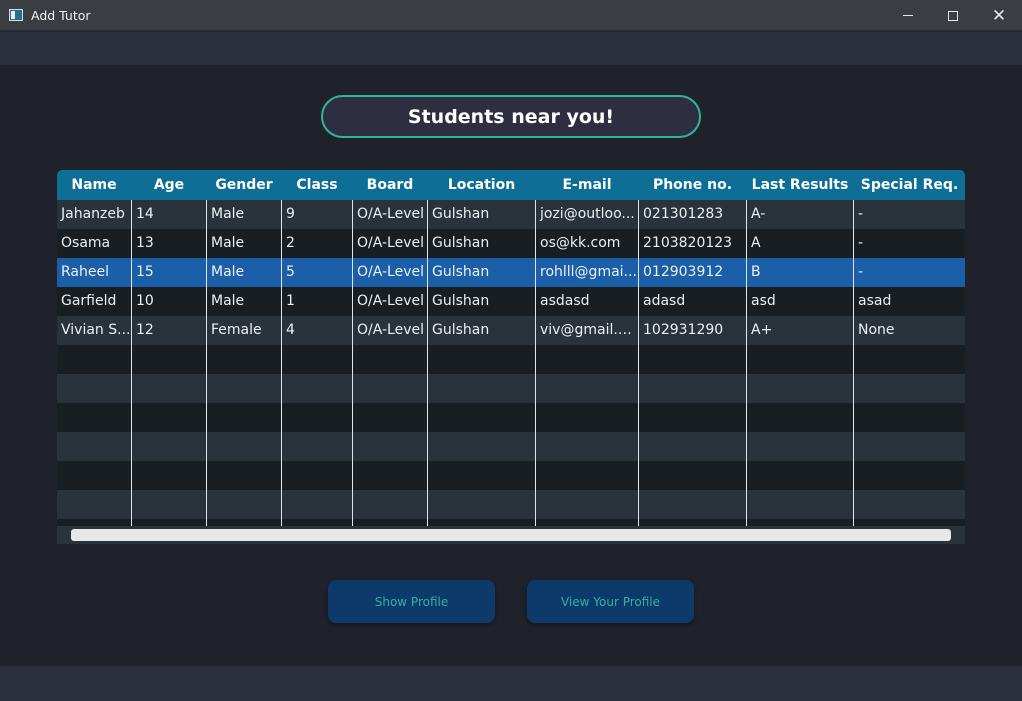 The image size is (1022, 701). I want to click on cell-age: 10, so click(145, 301).